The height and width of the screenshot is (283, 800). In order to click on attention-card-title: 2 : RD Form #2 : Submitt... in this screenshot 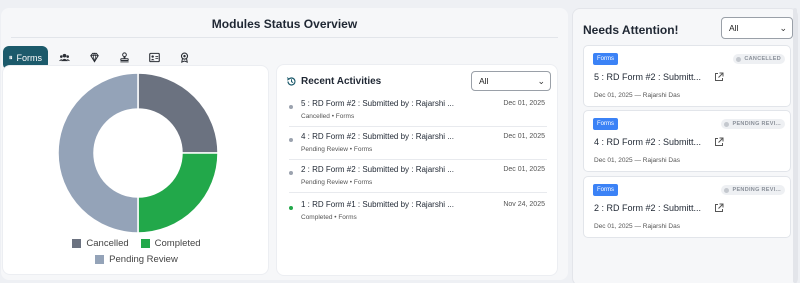, I will do `click(648, 208)`.